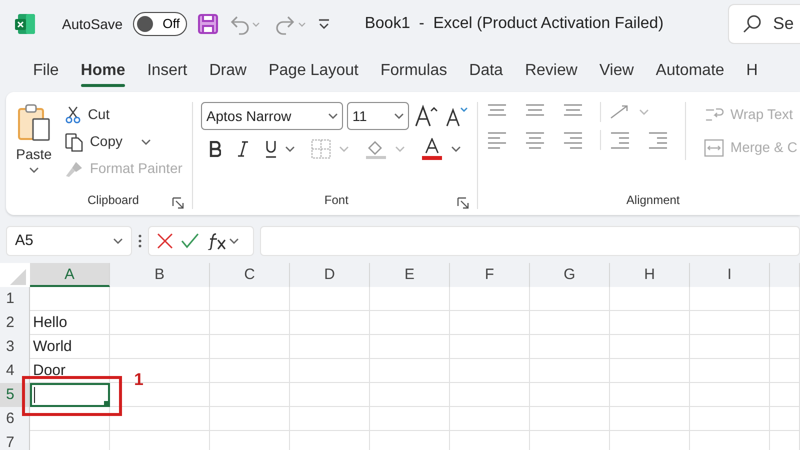  Describe the element at coordinates (165, 241) in the screenshot. I see `cancel-icon` at that location.